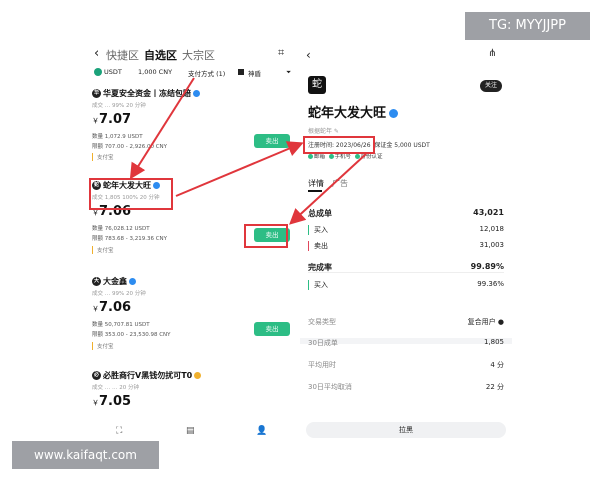 Image resolution: width=600 pixels, height=480 pixels. Describe the element at coordinates (527, 26) in the screenshot. I see `telegram-watermark: TG: MYYJJPP` at that location.